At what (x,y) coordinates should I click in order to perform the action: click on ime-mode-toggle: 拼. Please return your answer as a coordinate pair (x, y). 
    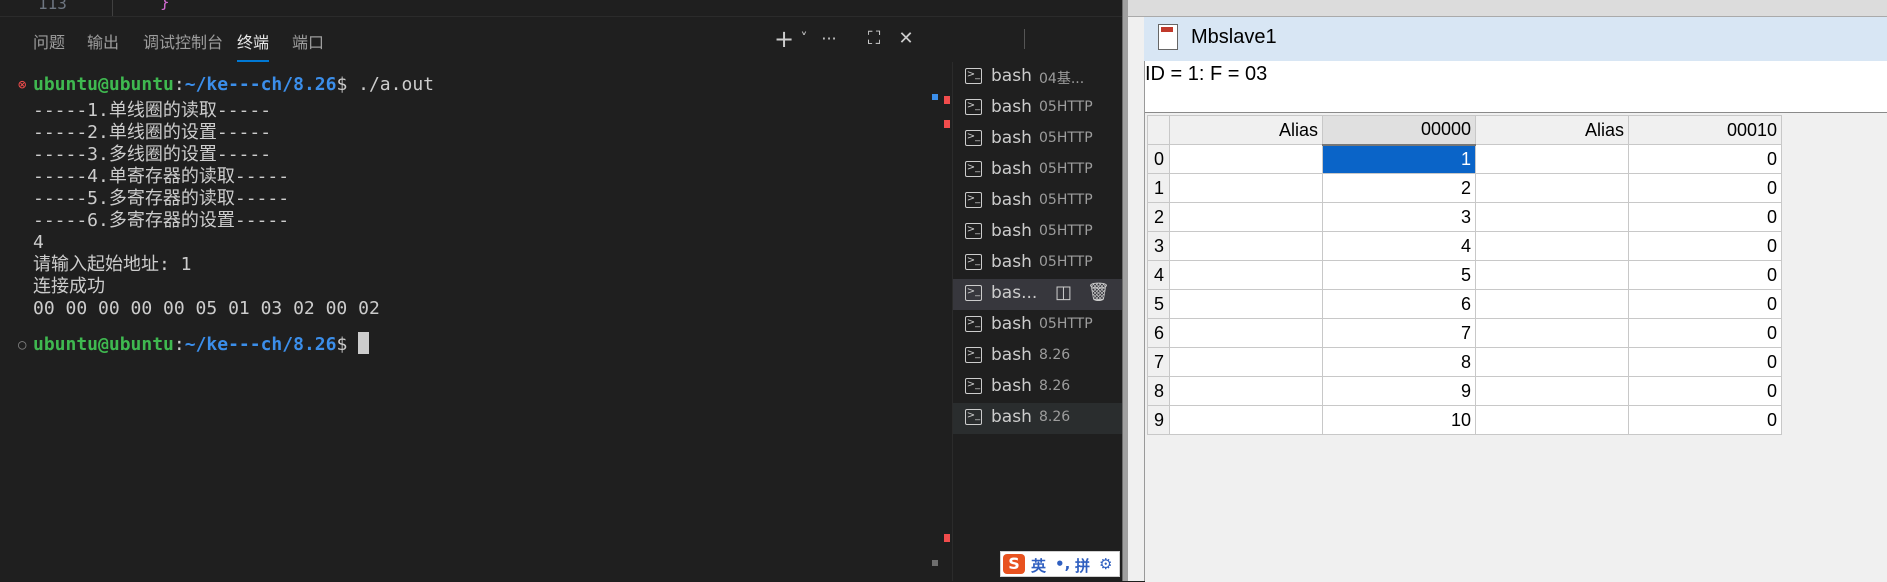
    Looking at the image, I should click on (1082, 565).